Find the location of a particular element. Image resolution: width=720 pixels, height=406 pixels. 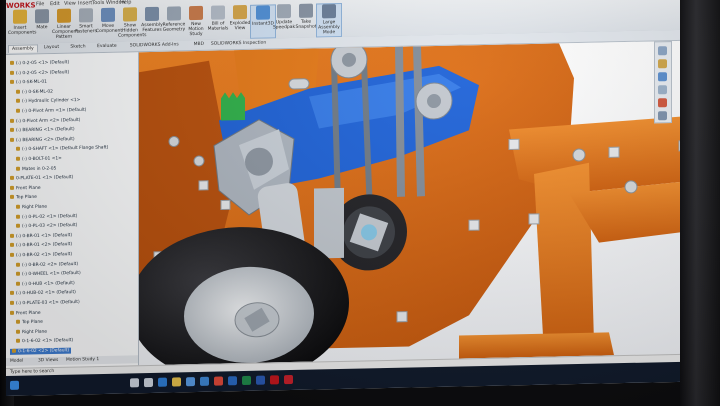

resources-icon is located at coordinates (662, 51).